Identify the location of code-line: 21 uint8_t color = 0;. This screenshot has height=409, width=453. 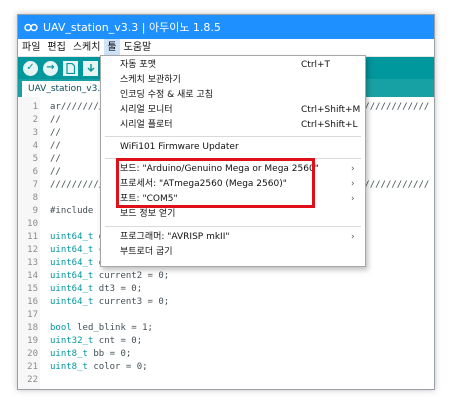
(226, 367).